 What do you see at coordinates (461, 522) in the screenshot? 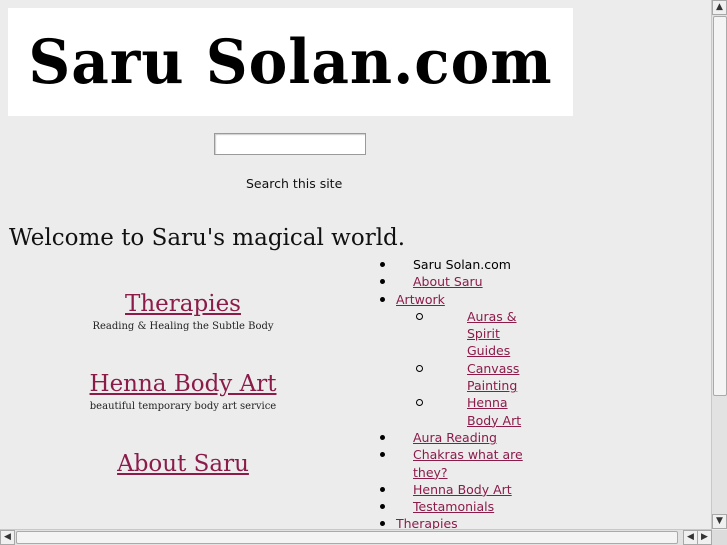
I see `nav-therapies-link: Therapies` at bounding box center [461, 522].